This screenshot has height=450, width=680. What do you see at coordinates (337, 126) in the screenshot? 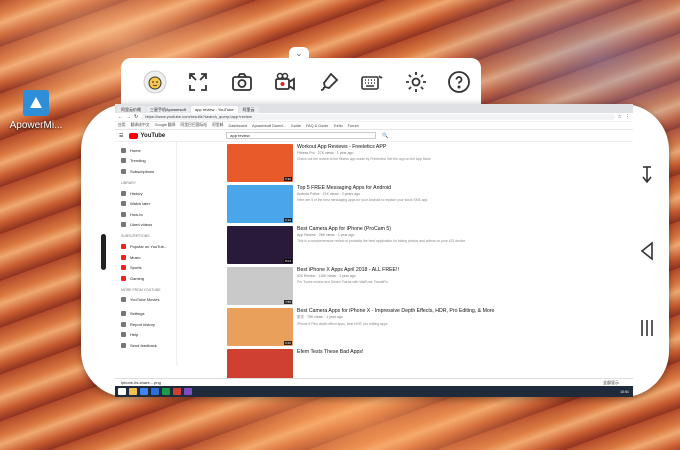
I see `bookmark-item: Trello` at bounding box center [337, 126].